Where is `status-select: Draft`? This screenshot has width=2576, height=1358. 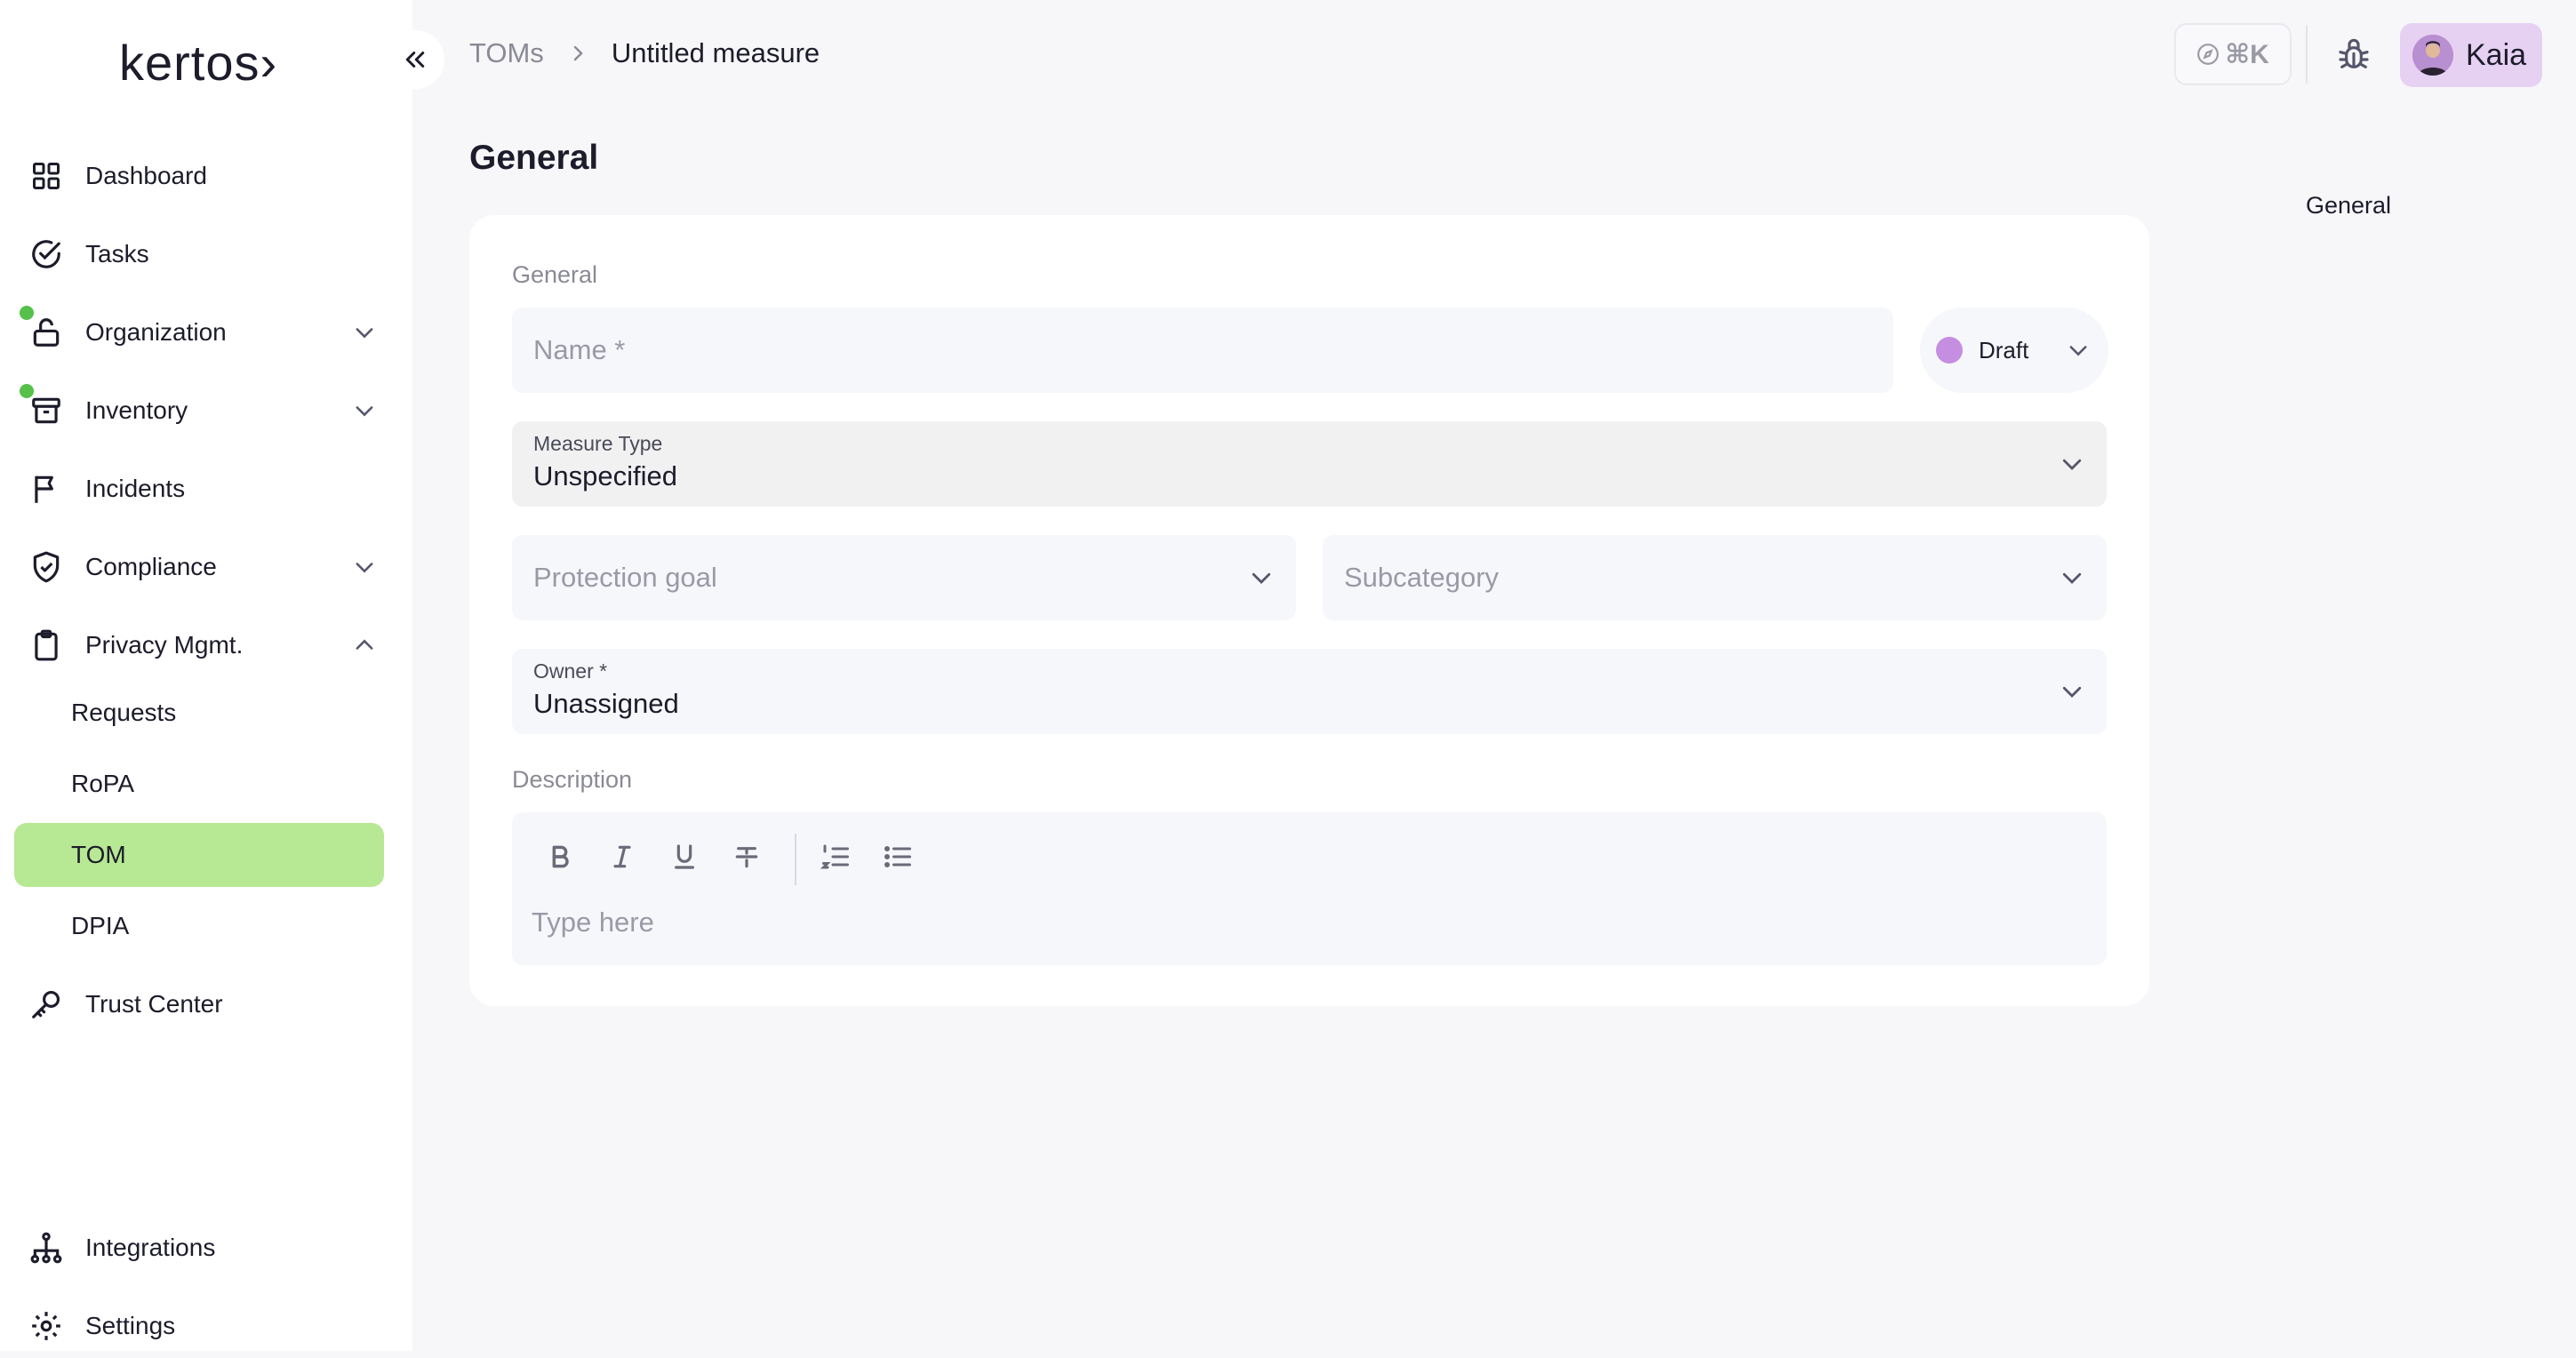
status-select: Draft is located at coordinates (2014, 350).